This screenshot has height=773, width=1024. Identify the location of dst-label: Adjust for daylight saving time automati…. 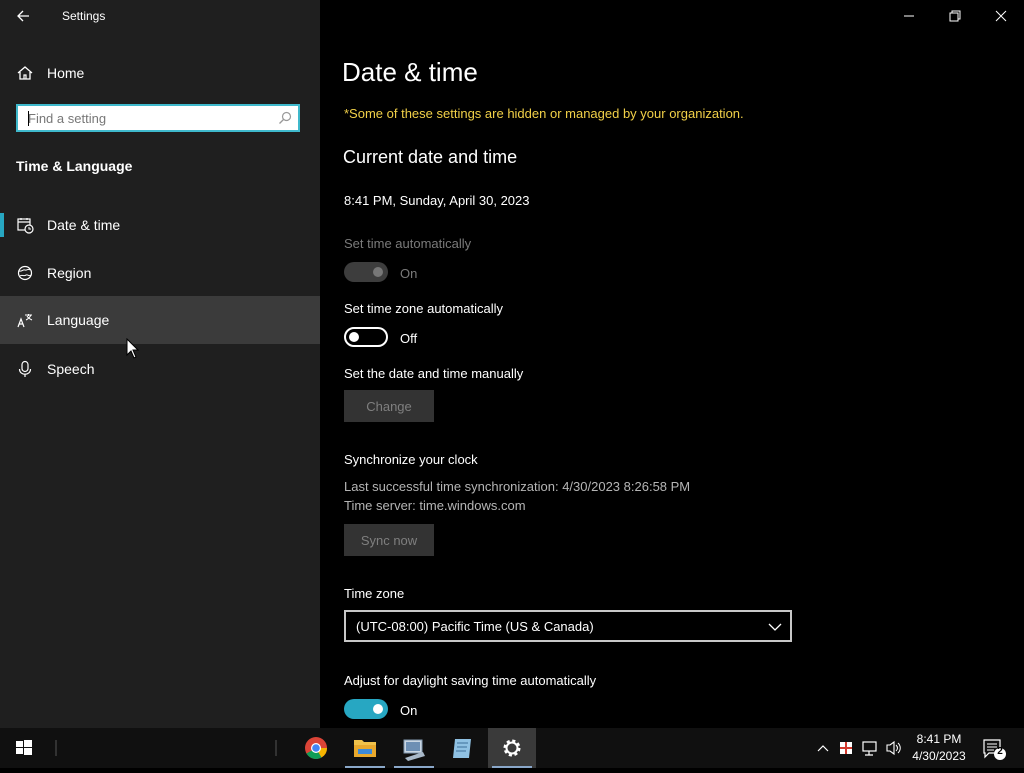
(470, 680).